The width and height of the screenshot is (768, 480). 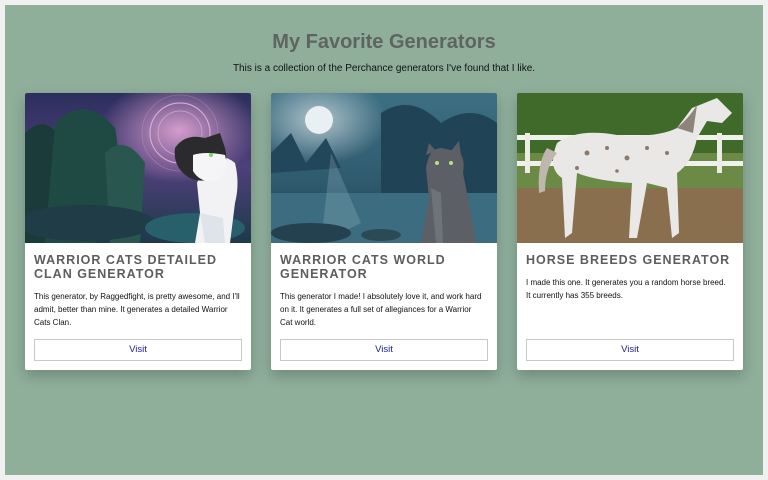 I want to click on card-title: Horse Breeds Generator, so click(x=628, y=260).